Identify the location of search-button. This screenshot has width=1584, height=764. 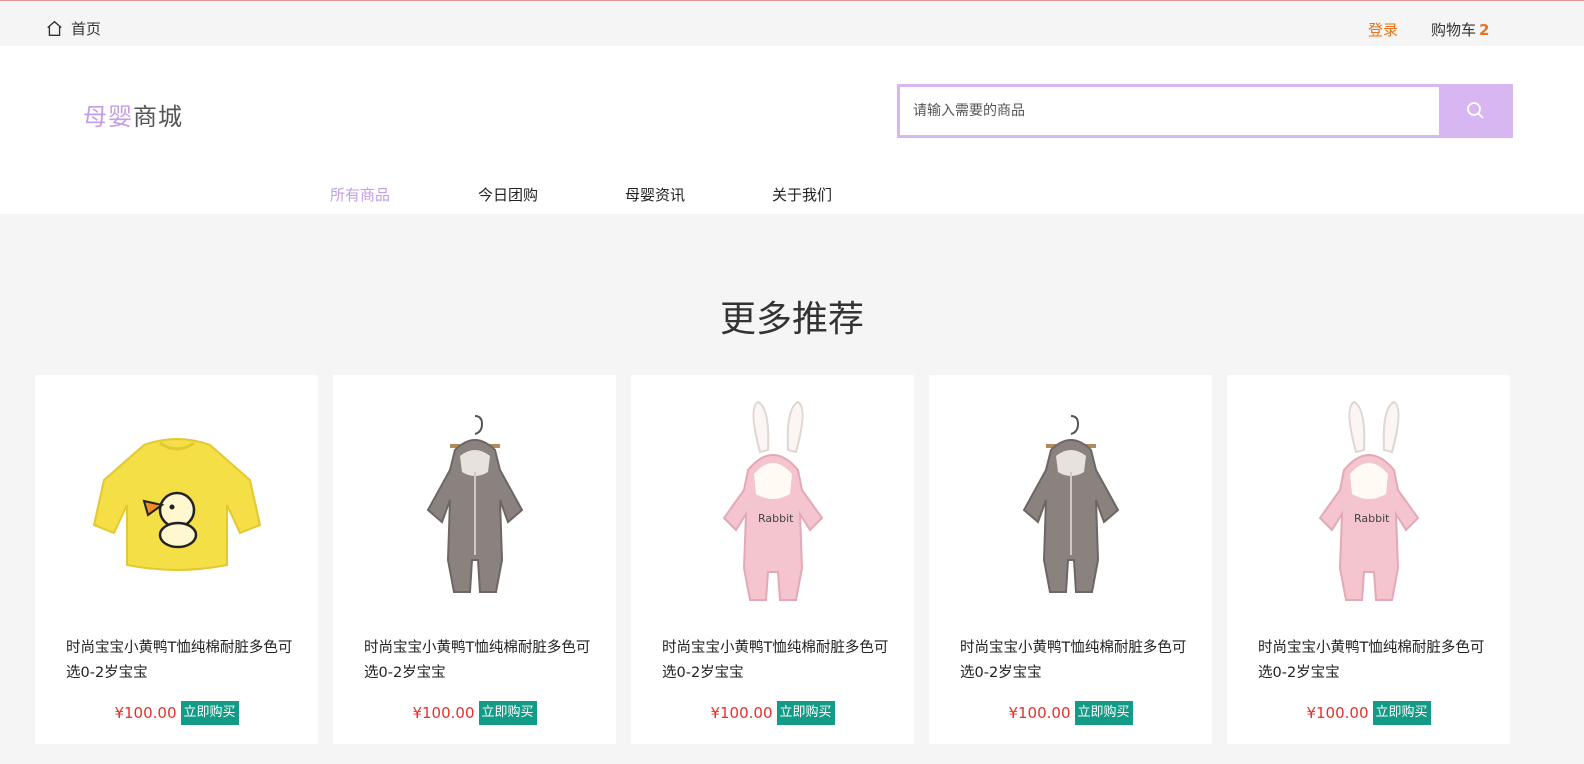
(1476, 111).